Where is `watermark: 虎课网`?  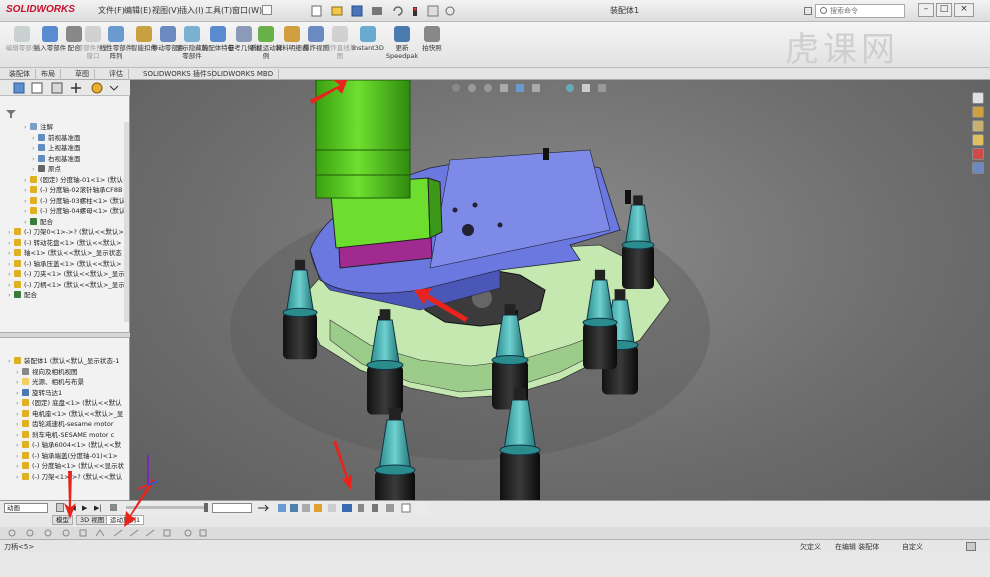
watermark: 虎课网 is located at coordinates (842, 50).